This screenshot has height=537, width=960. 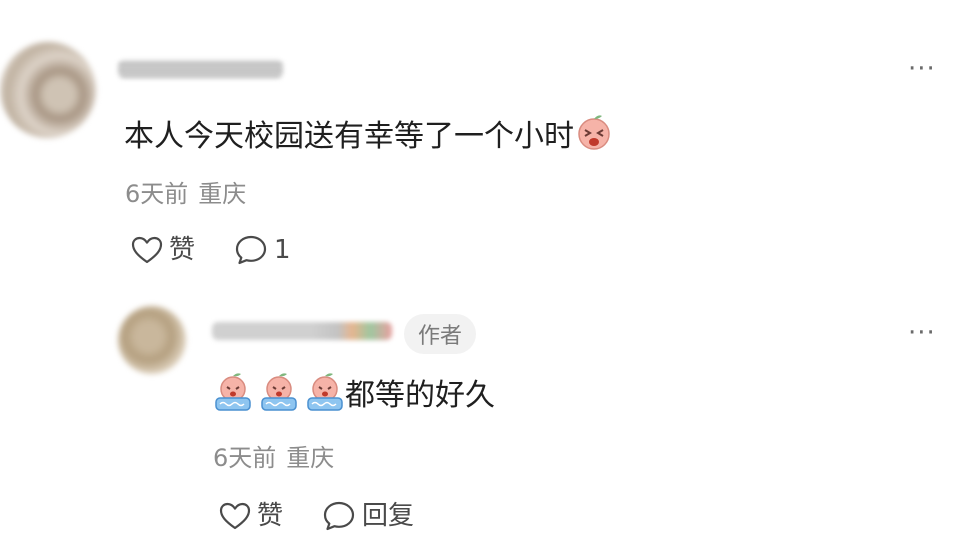 What do you see at coordinates (440, 334) in the screenshot?
I see `author-badge: 作者` at bounding box center [440, 334].